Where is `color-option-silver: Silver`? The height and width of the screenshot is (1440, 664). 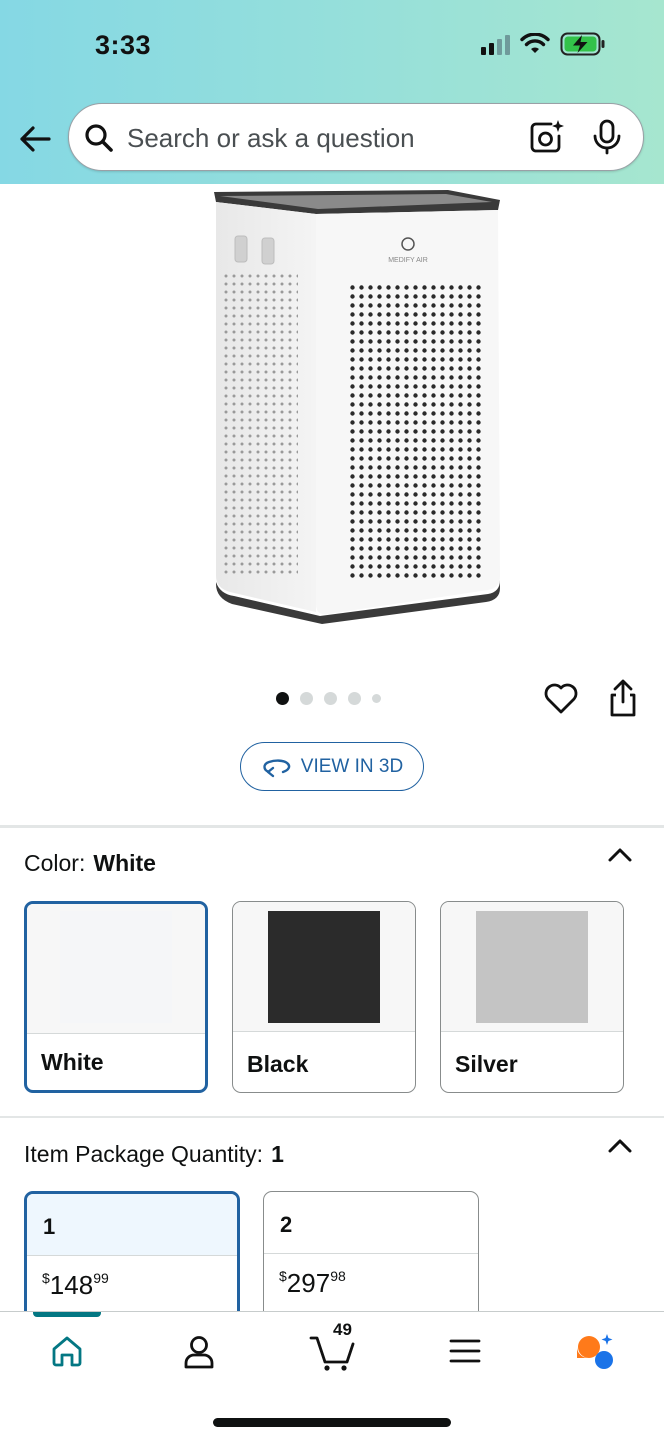 color-option-silver: Silver is located at coordinates (532, 997).